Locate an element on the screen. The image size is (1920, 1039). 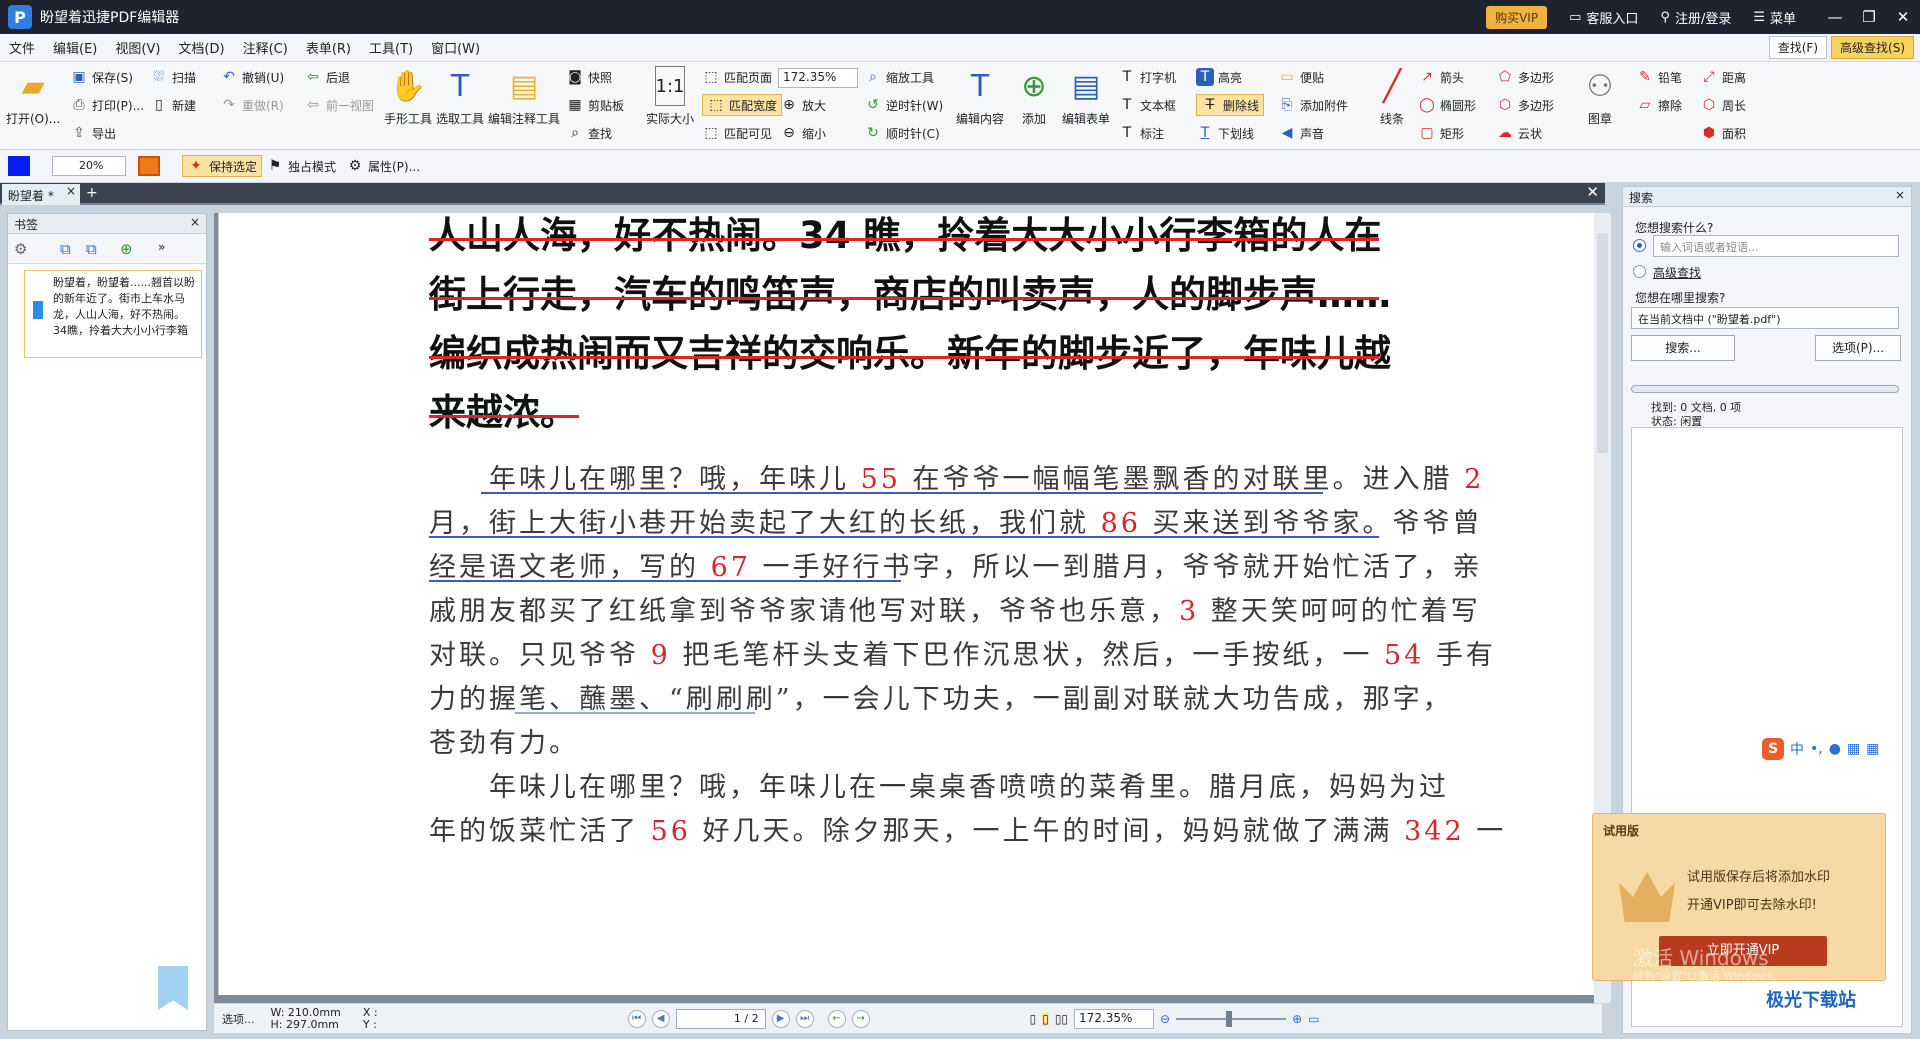
fill-color-picker is located at coordinates (149, 166).